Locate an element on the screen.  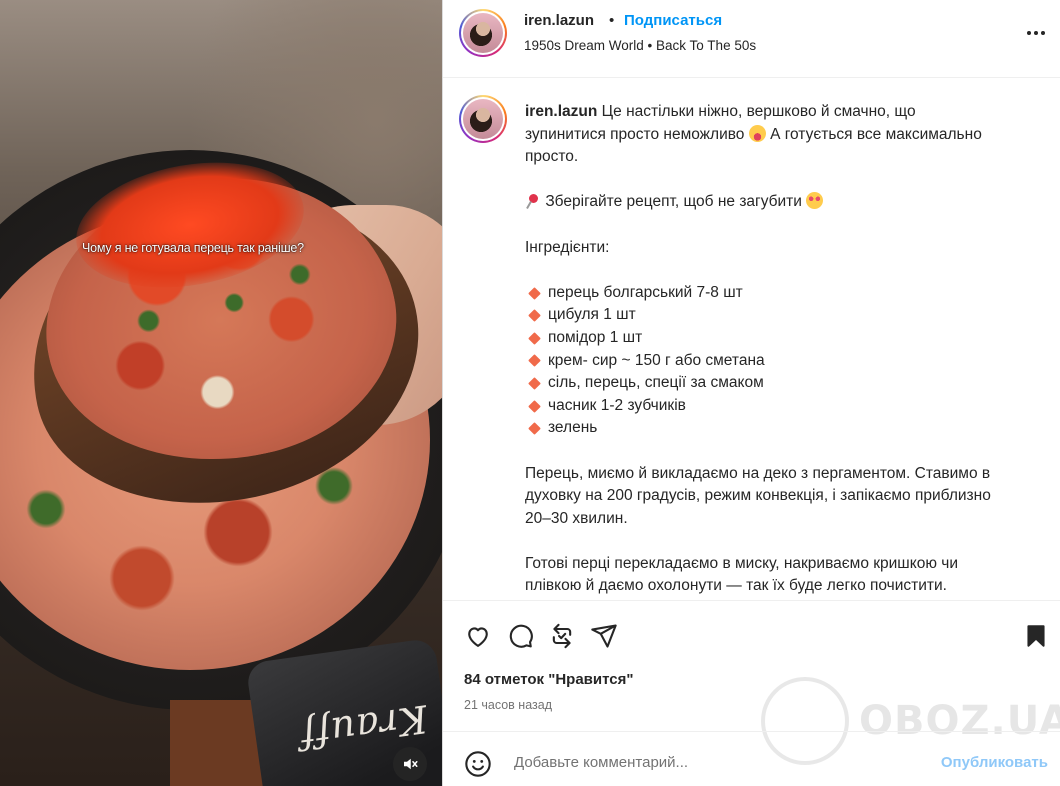
share-button is located at coordinates (604, 636).